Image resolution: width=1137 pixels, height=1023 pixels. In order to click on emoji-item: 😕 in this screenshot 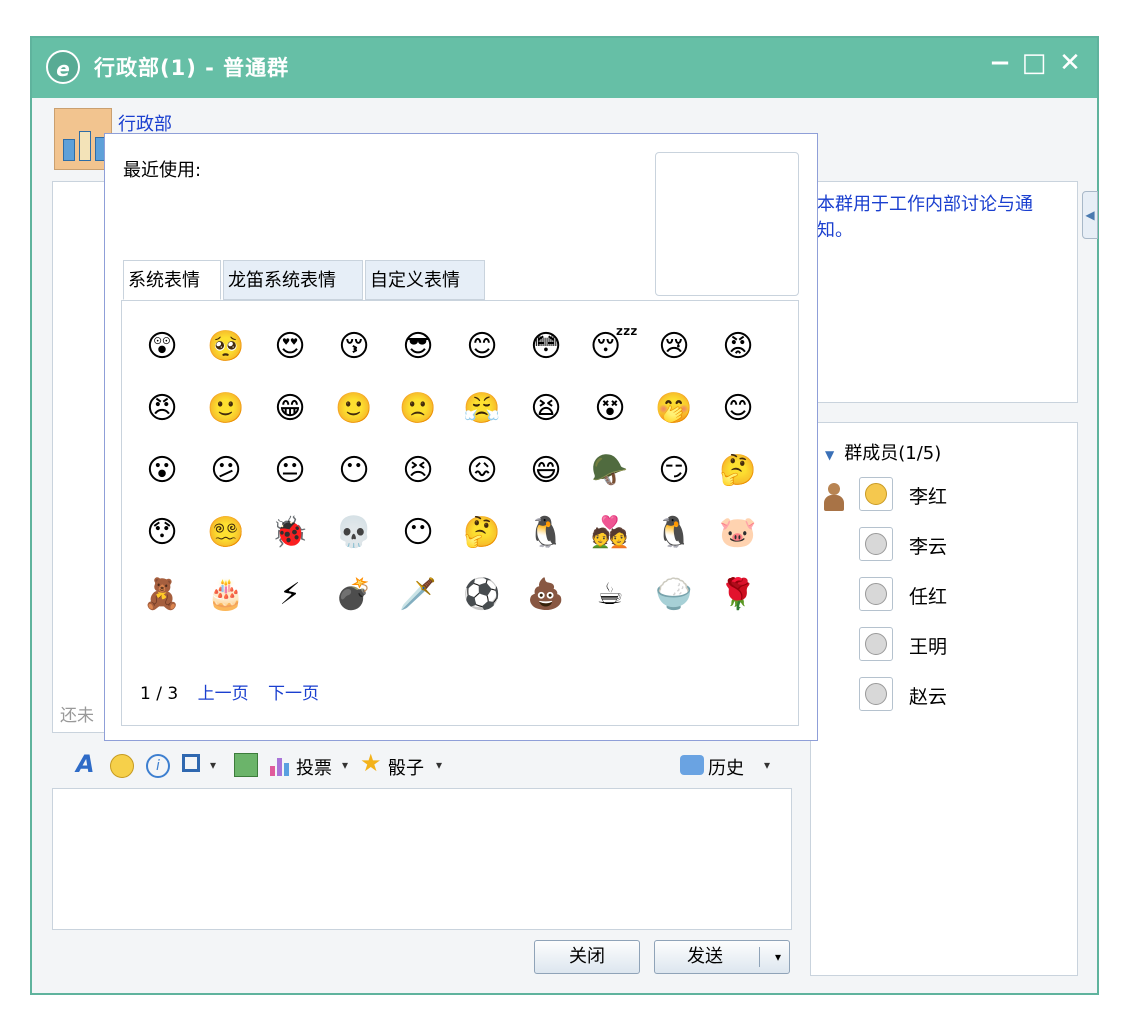, I will do `click(226, 471)`.